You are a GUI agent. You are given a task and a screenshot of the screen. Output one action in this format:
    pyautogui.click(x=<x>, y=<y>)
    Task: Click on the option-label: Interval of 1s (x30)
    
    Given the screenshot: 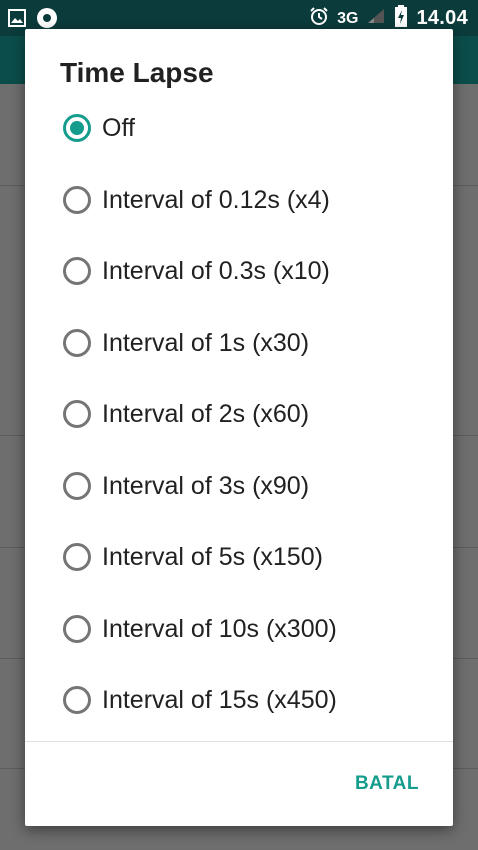 What is the action you would take?
    pyautogui.click(x=206, y=342)
    